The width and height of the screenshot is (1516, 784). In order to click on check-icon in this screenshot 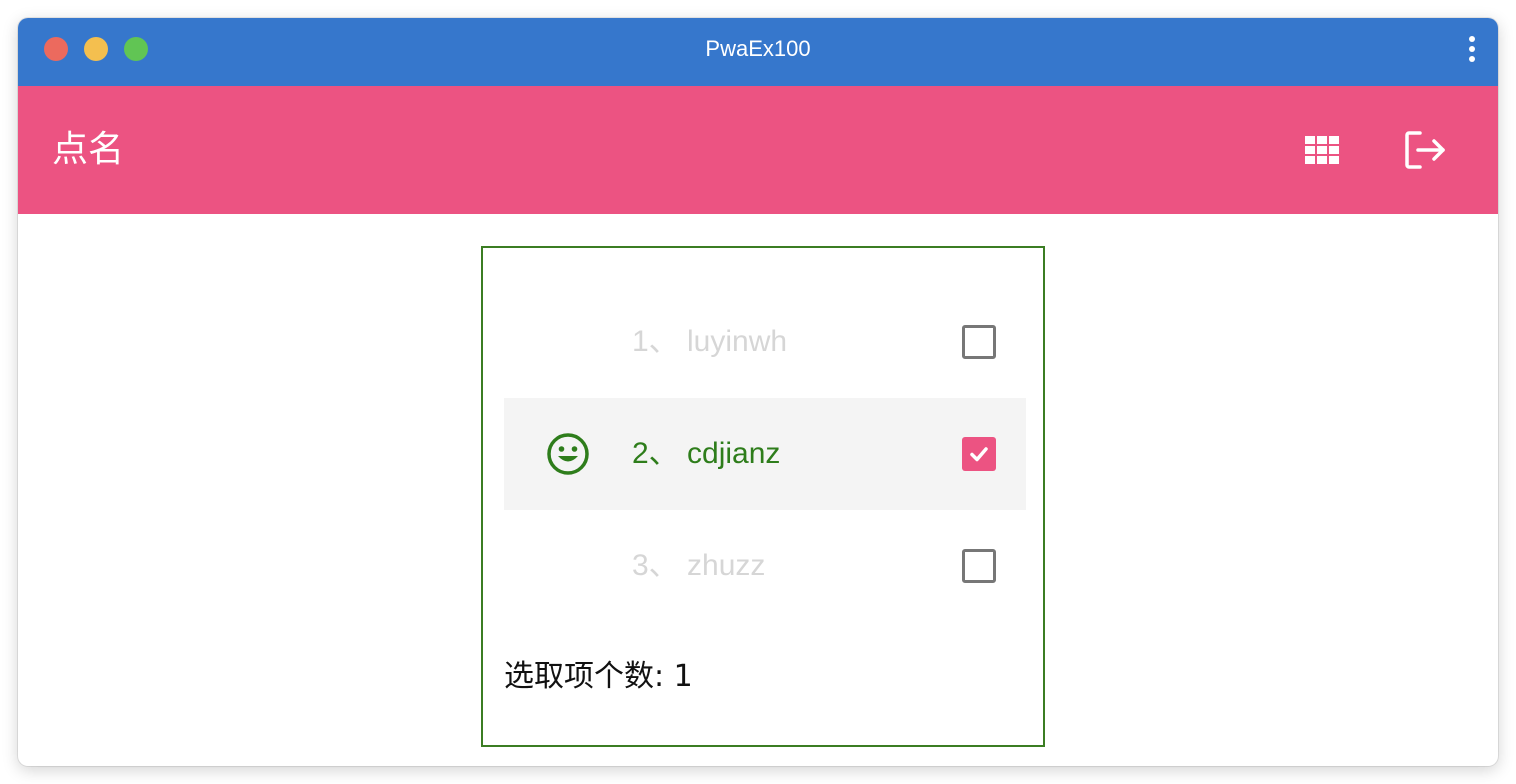, I will do `click(979, 454)`.